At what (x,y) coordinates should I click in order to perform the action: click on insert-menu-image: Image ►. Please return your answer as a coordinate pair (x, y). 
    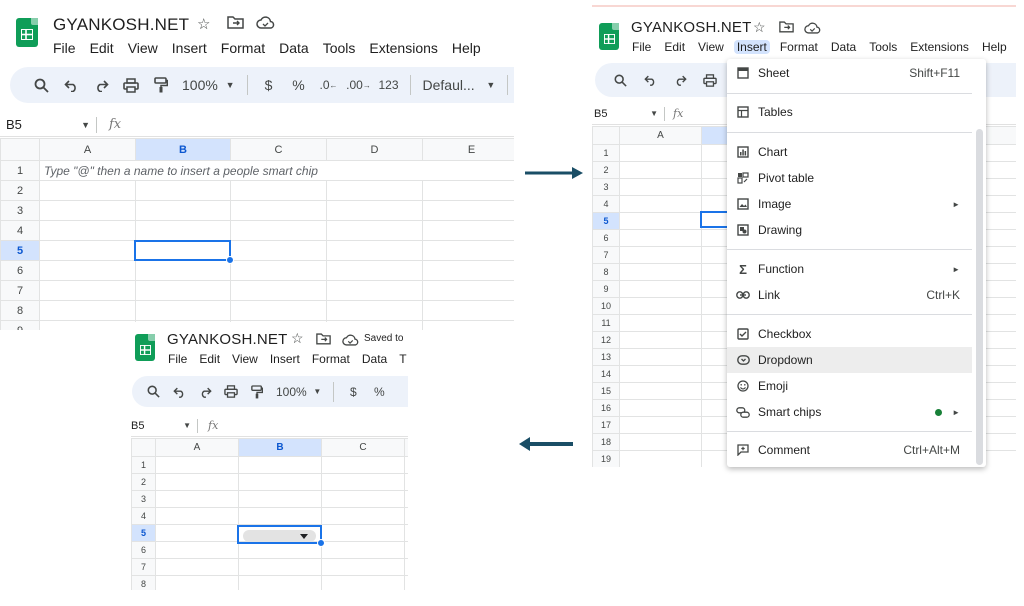
    Looking at the image, I should click on (849, 204).